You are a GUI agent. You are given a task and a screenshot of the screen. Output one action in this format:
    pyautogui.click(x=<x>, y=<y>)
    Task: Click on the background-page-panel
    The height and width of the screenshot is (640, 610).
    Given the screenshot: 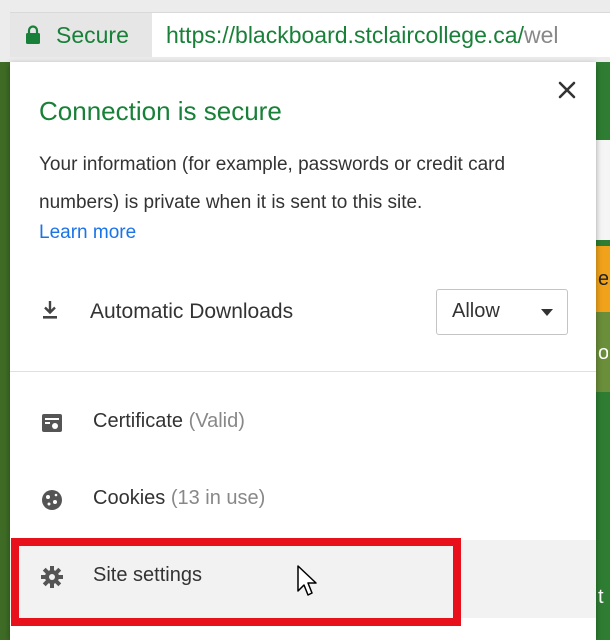 What is the action you would take?
    pyautogui.click(x=603, y=190)
    